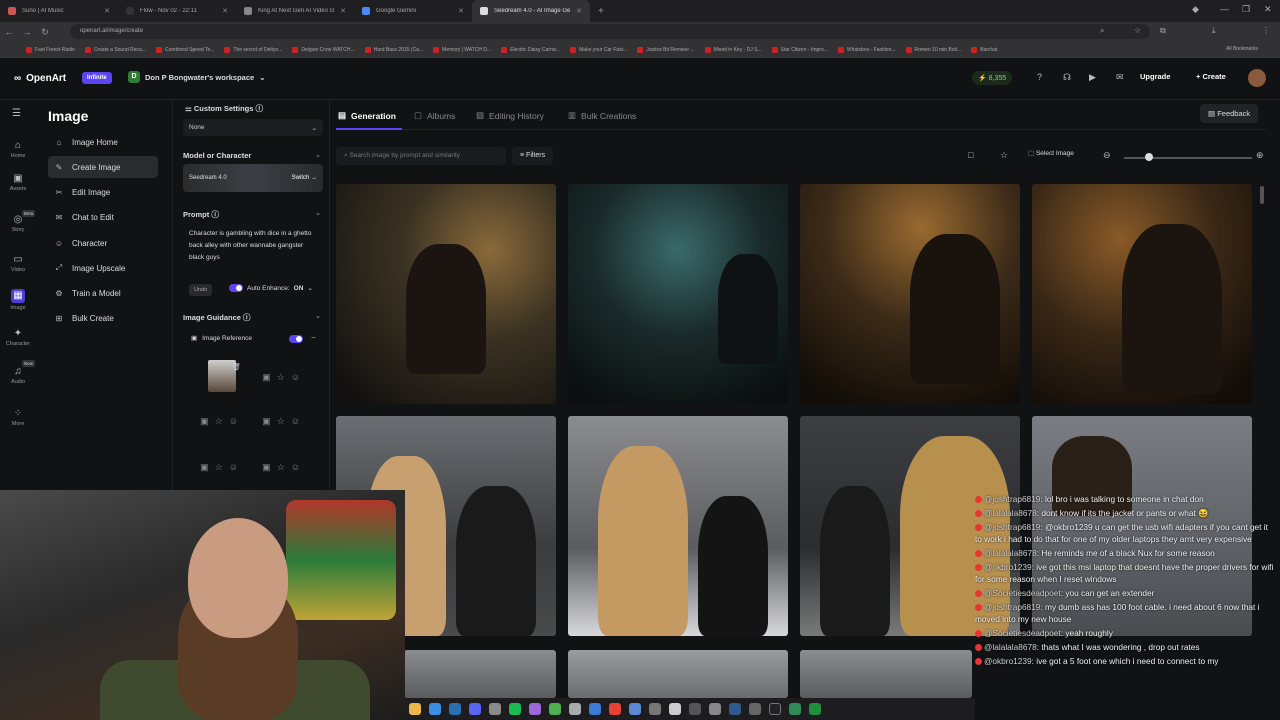  Describe the element at coordinates (236, 288) in the screenshot. I see `toggle-switch` at that location.